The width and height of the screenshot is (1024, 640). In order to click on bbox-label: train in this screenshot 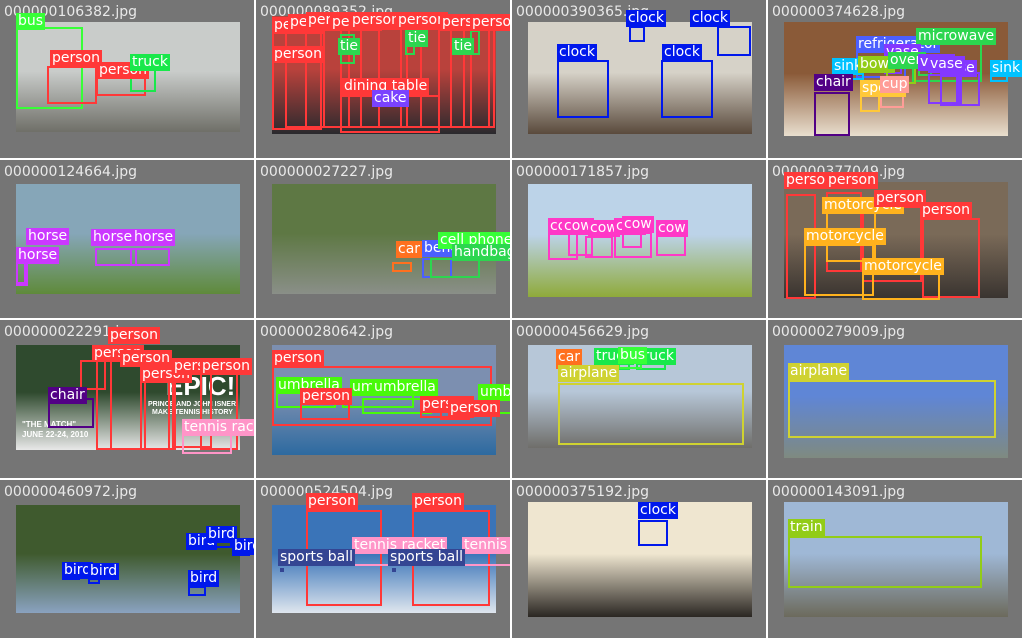, I will do `click(806, 527)`.